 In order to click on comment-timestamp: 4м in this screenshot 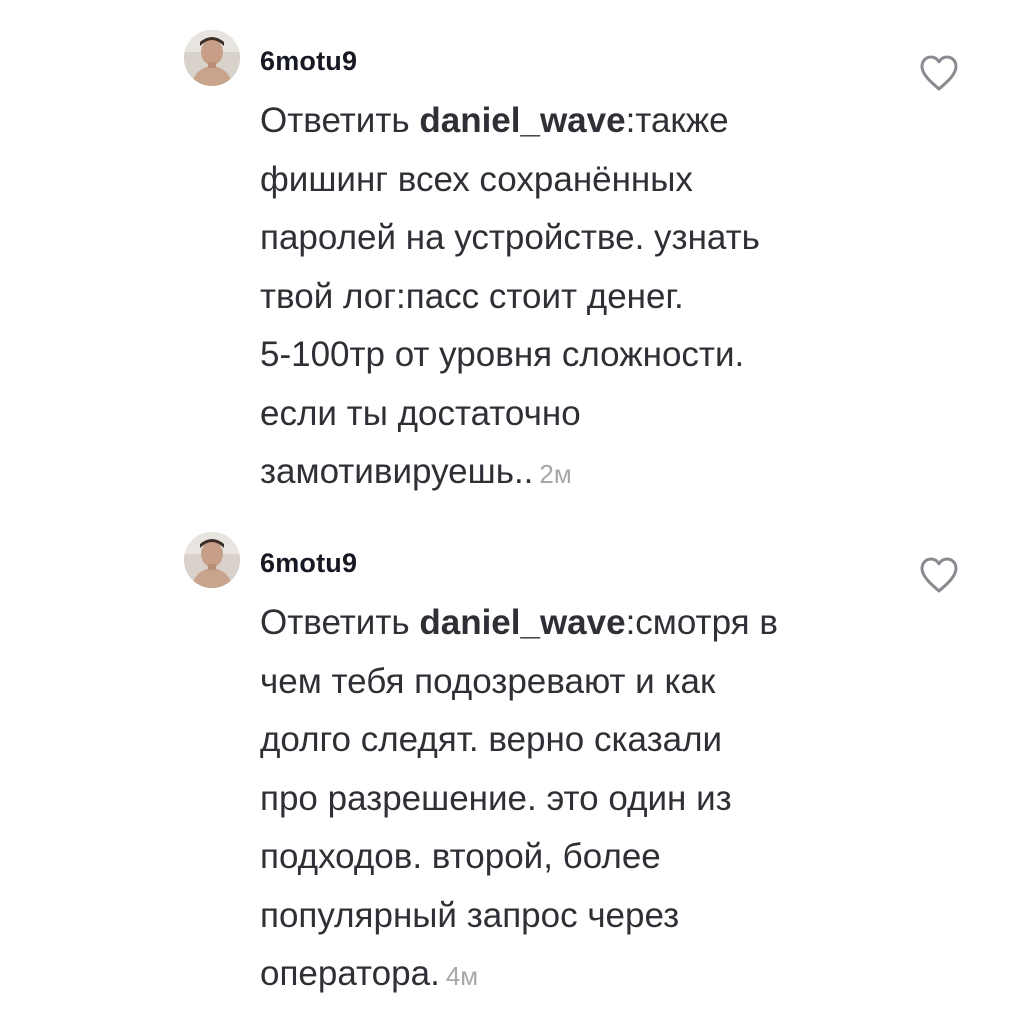, I will do `click(462, 976)`.